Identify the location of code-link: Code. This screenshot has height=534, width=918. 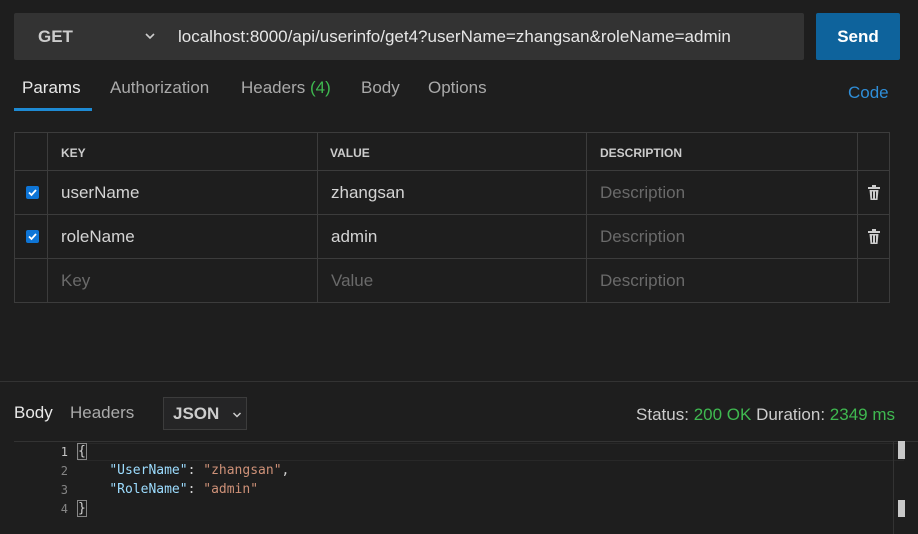
(868, 93).